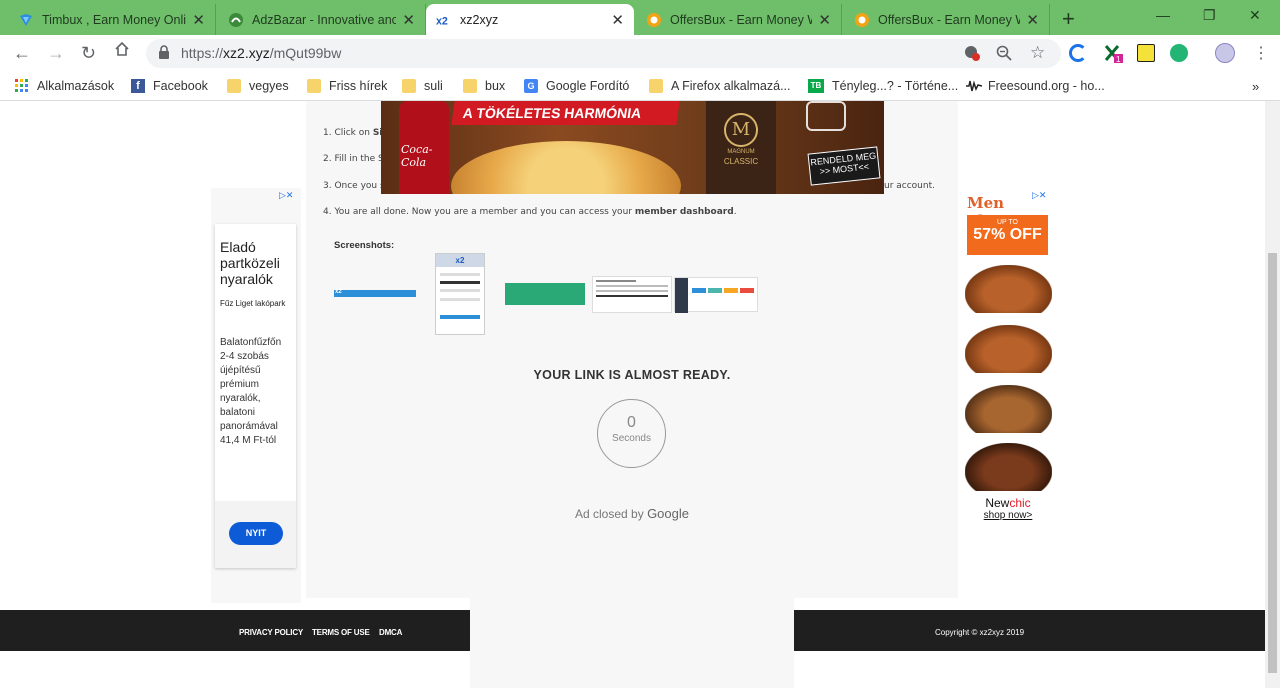 Image resolution: width=1280 pixels, height=688 pixels. Describe the element at coordinates (1004, 55) in the screenshot. I see `zoom-icon` at that location.